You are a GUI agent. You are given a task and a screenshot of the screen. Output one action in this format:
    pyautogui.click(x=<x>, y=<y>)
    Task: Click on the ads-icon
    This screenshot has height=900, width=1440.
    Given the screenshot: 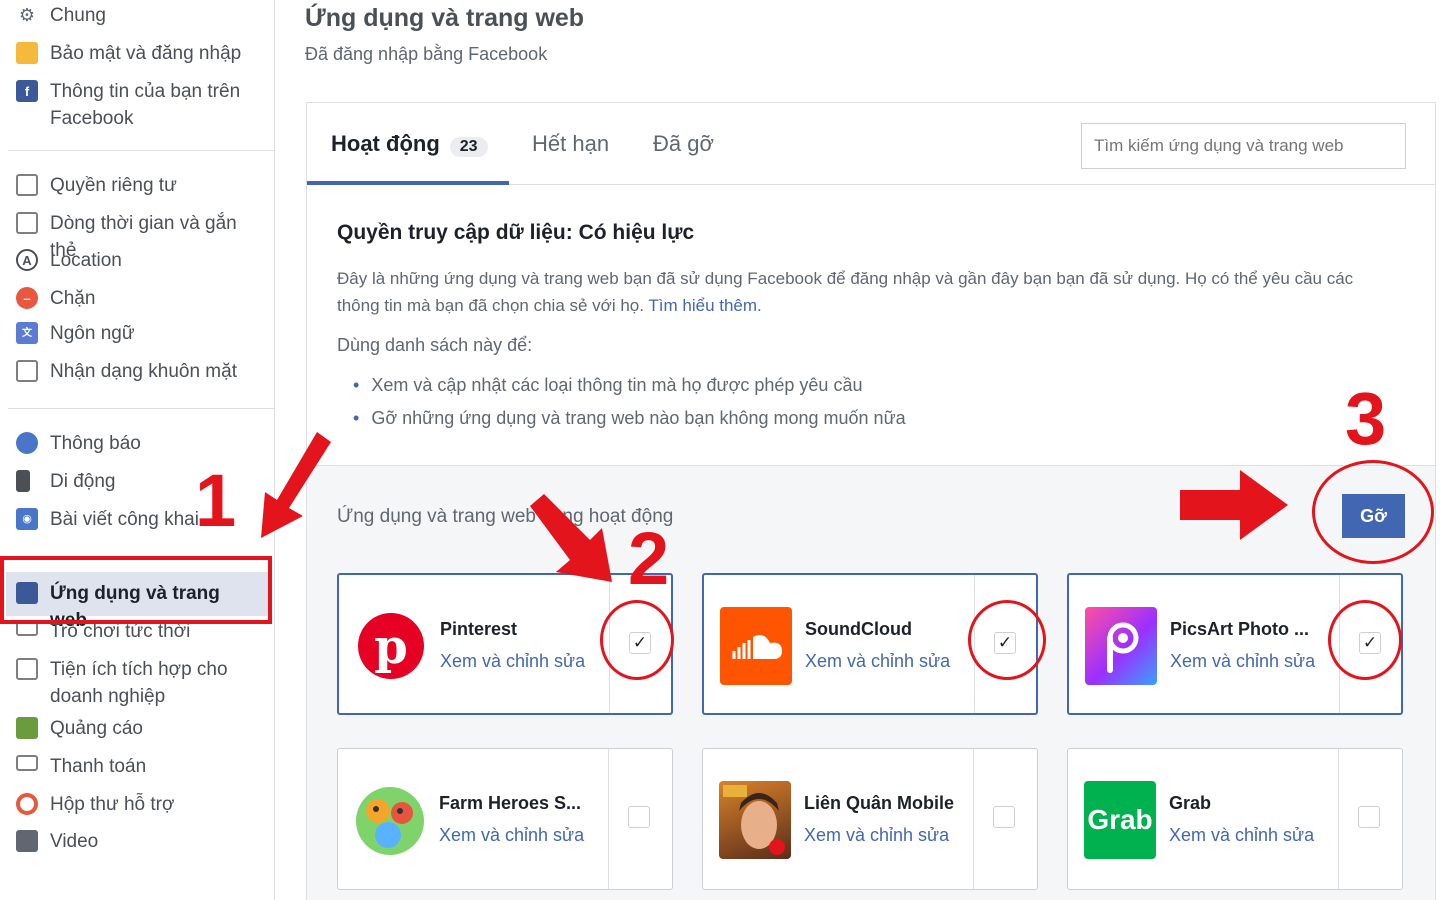 What is the action you would take?
    pyautogui.click(x=27, y=728)
    